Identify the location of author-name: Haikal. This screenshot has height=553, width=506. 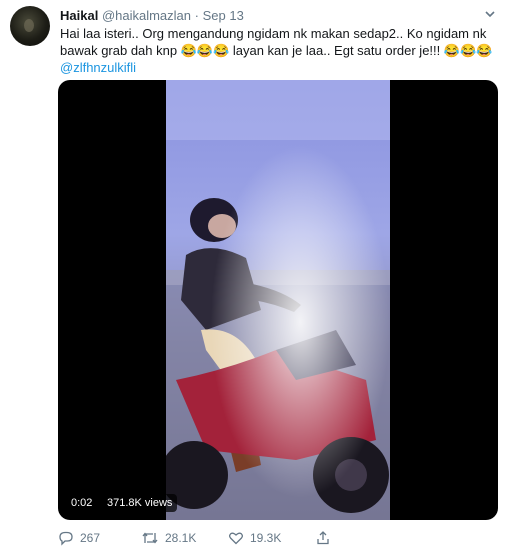
(79, 15).